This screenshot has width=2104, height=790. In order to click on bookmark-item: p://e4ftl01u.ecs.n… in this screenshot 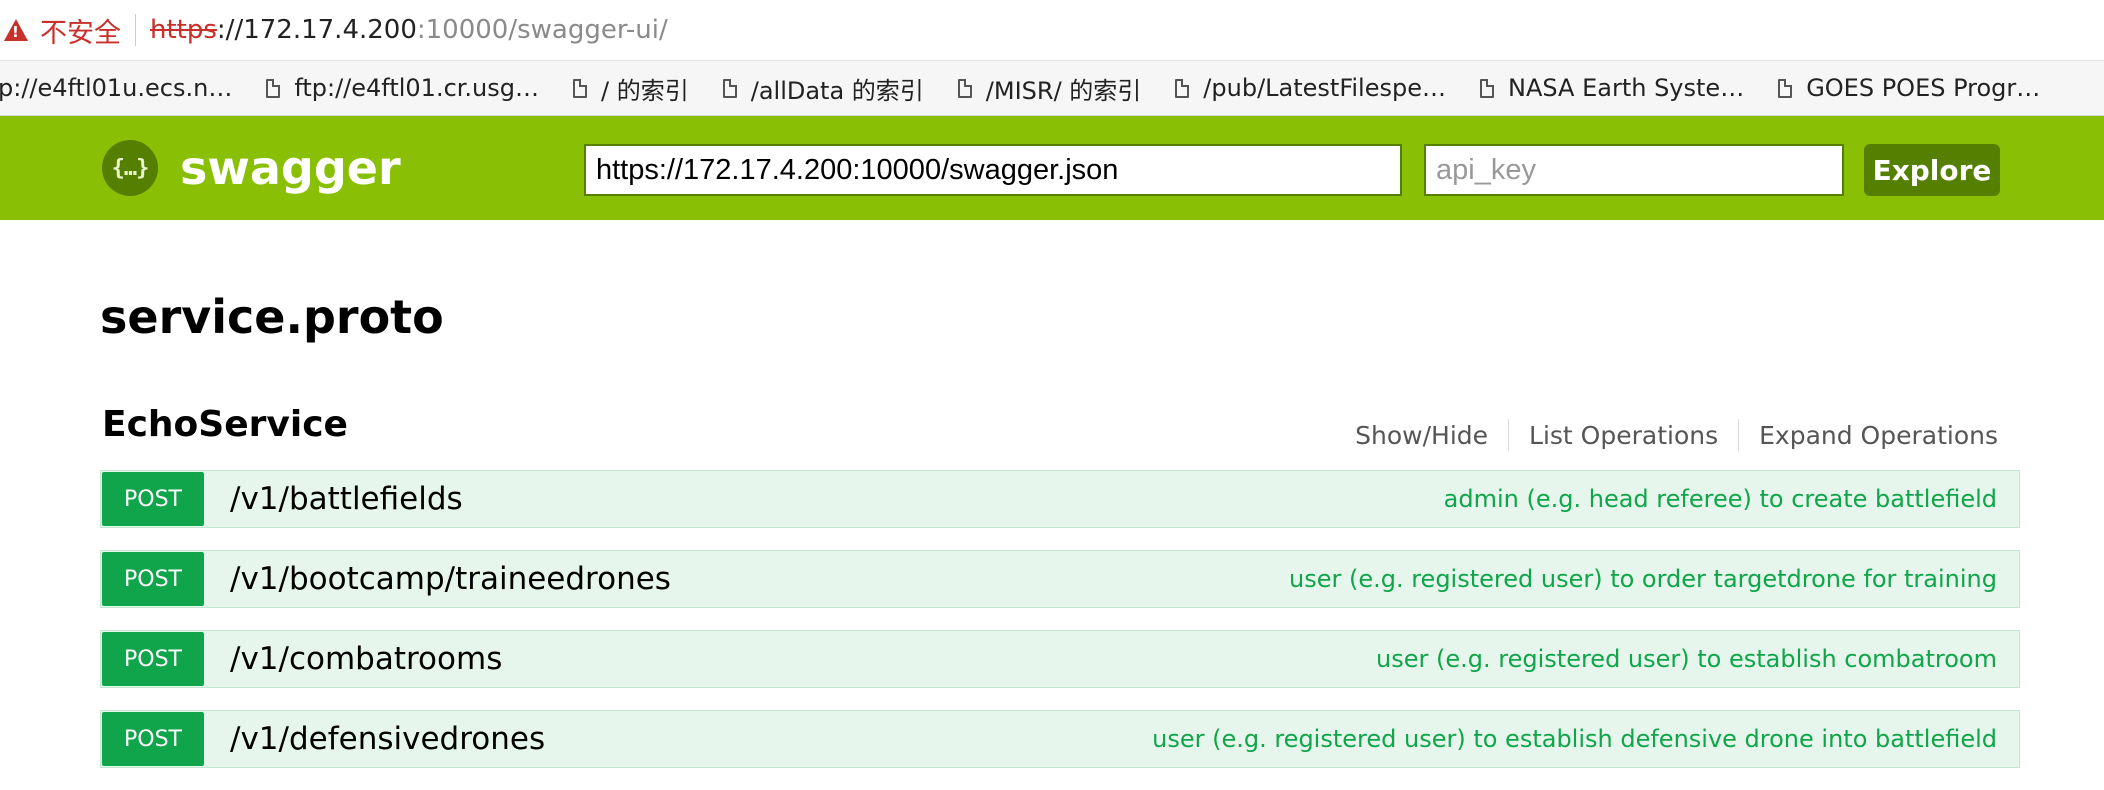, I will do `click(116, 88)`.